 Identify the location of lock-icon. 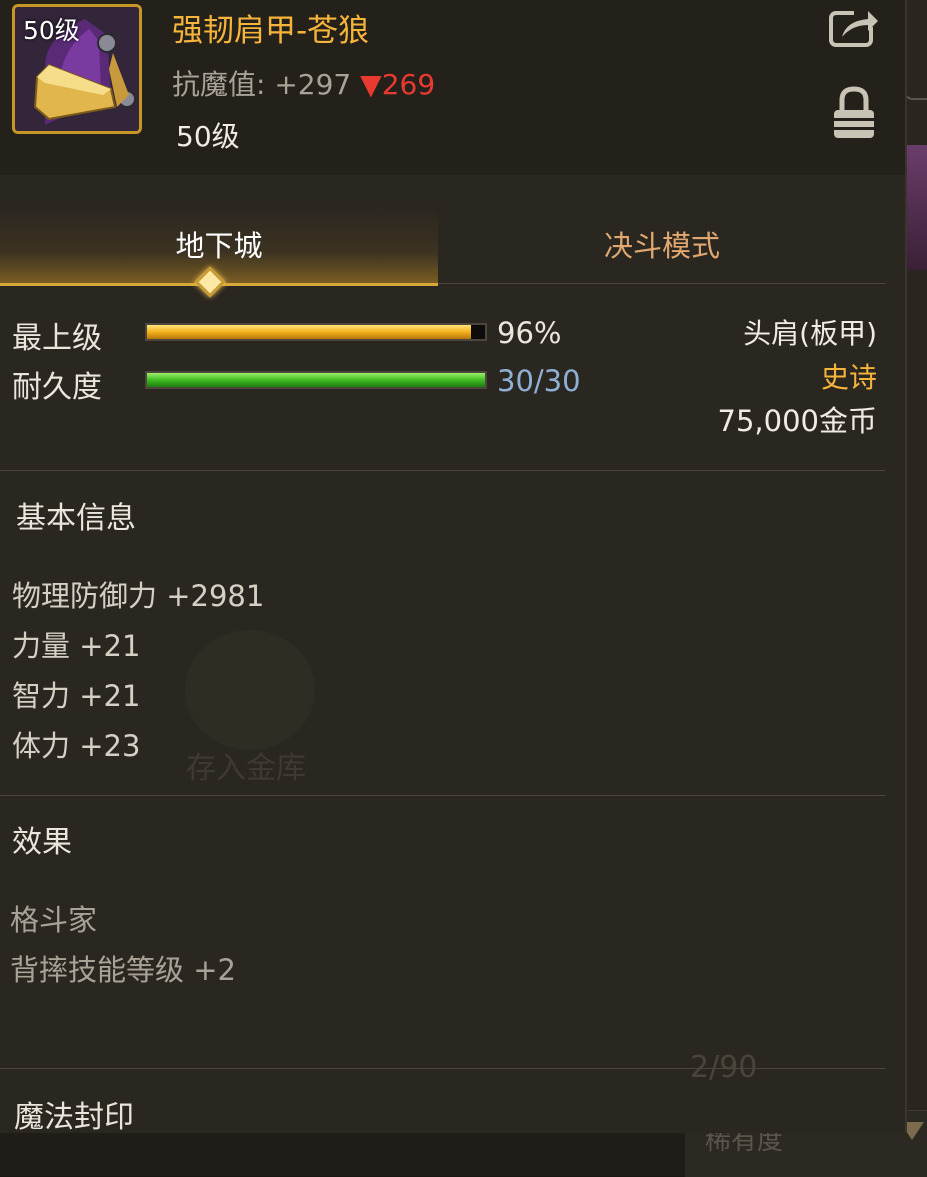
(854, 113).